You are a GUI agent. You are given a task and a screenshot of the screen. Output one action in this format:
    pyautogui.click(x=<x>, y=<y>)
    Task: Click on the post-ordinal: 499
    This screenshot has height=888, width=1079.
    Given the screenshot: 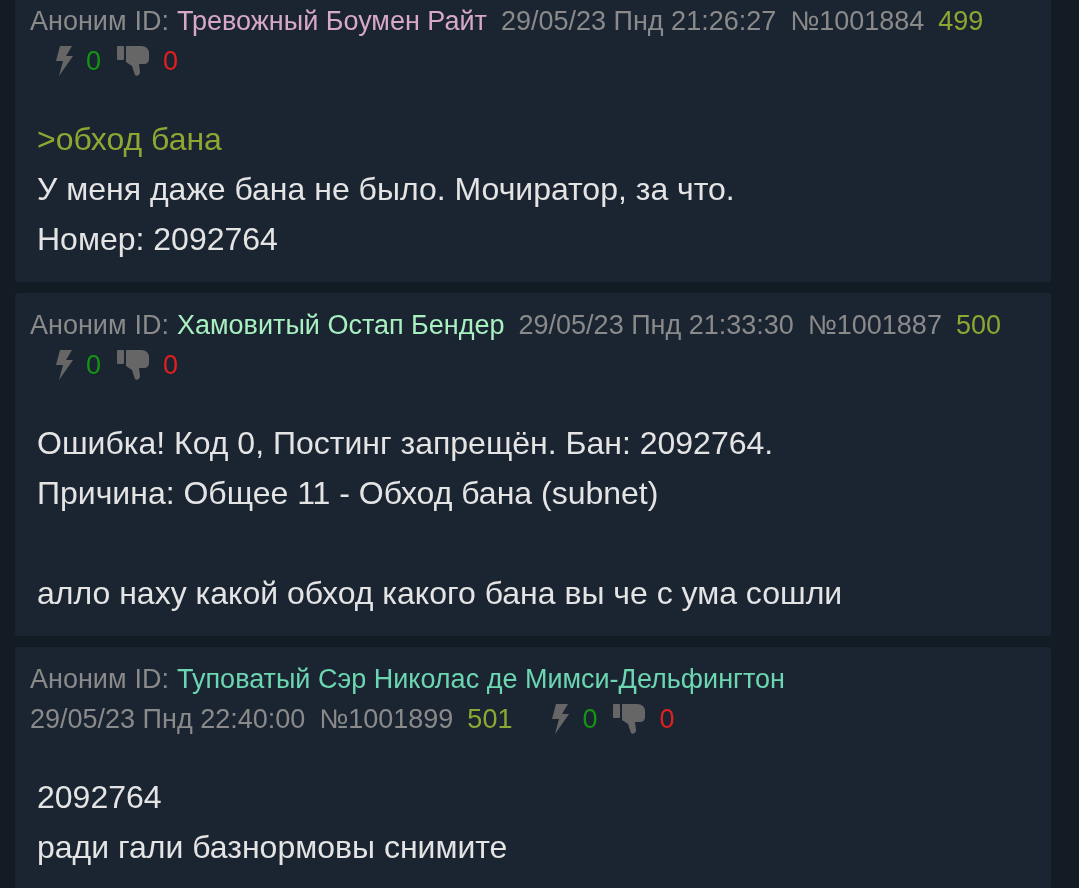 What is the action you would take?
    pyautogui.click(x=961, y=21)
    